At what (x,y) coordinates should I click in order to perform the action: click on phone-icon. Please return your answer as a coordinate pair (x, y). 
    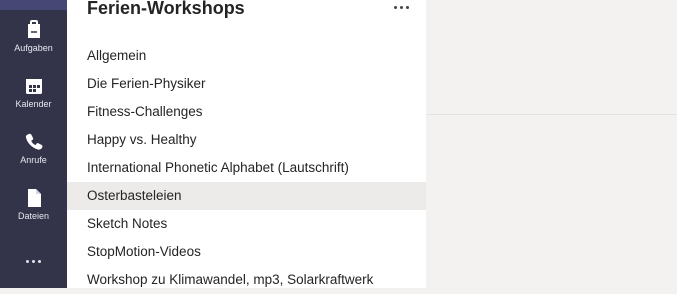
    Looking at the image, I should click on (33, 141).